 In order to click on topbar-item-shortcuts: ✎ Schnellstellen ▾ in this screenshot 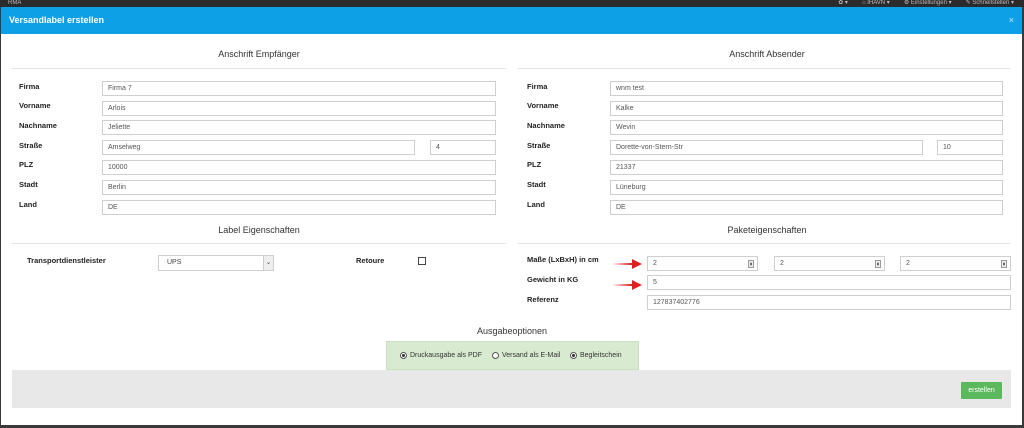, I will do `click(990, 3)`.